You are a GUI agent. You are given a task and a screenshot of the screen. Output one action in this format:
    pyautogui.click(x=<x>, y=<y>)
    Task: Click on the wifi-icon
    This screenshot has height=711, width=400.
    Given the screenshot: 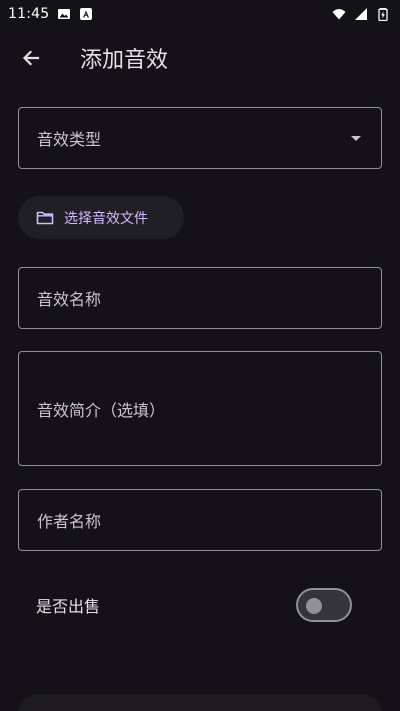 What is the action you would take?
    pyautogui.click(x=339, y=14)
    